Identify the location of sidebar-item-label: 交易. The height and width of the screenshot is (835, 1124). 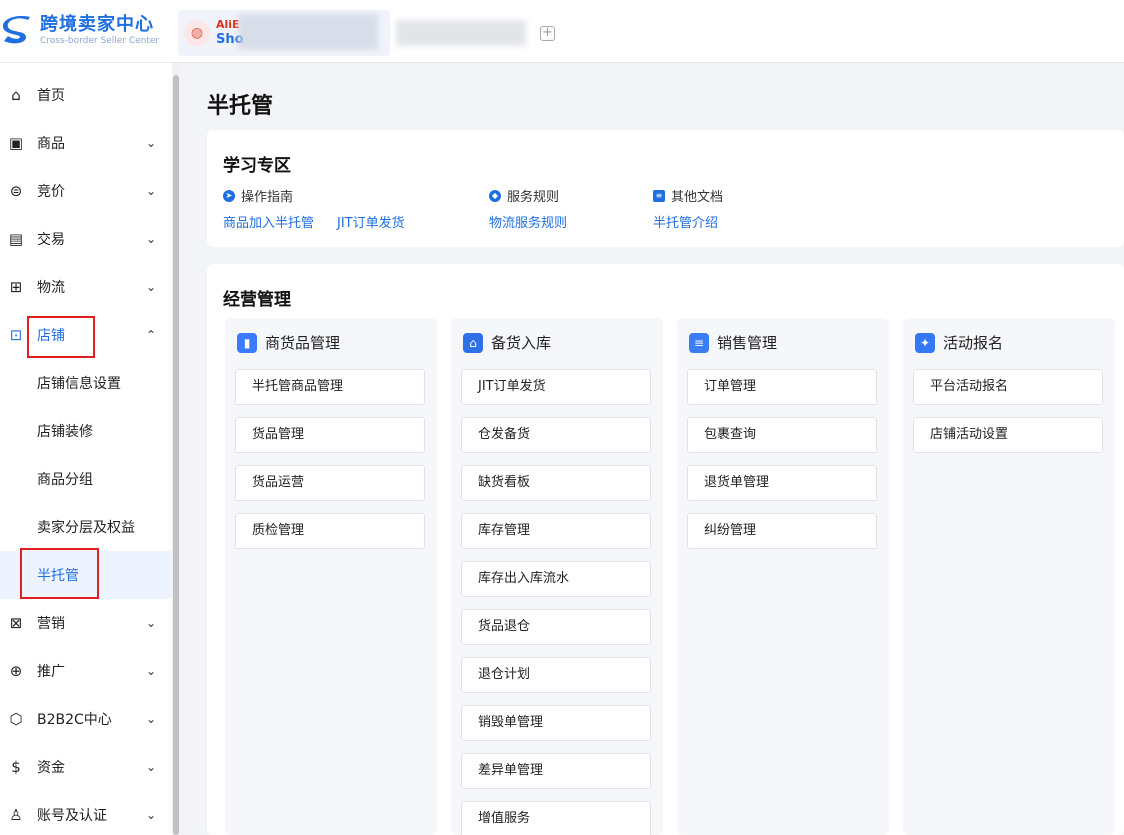
(51, 240).